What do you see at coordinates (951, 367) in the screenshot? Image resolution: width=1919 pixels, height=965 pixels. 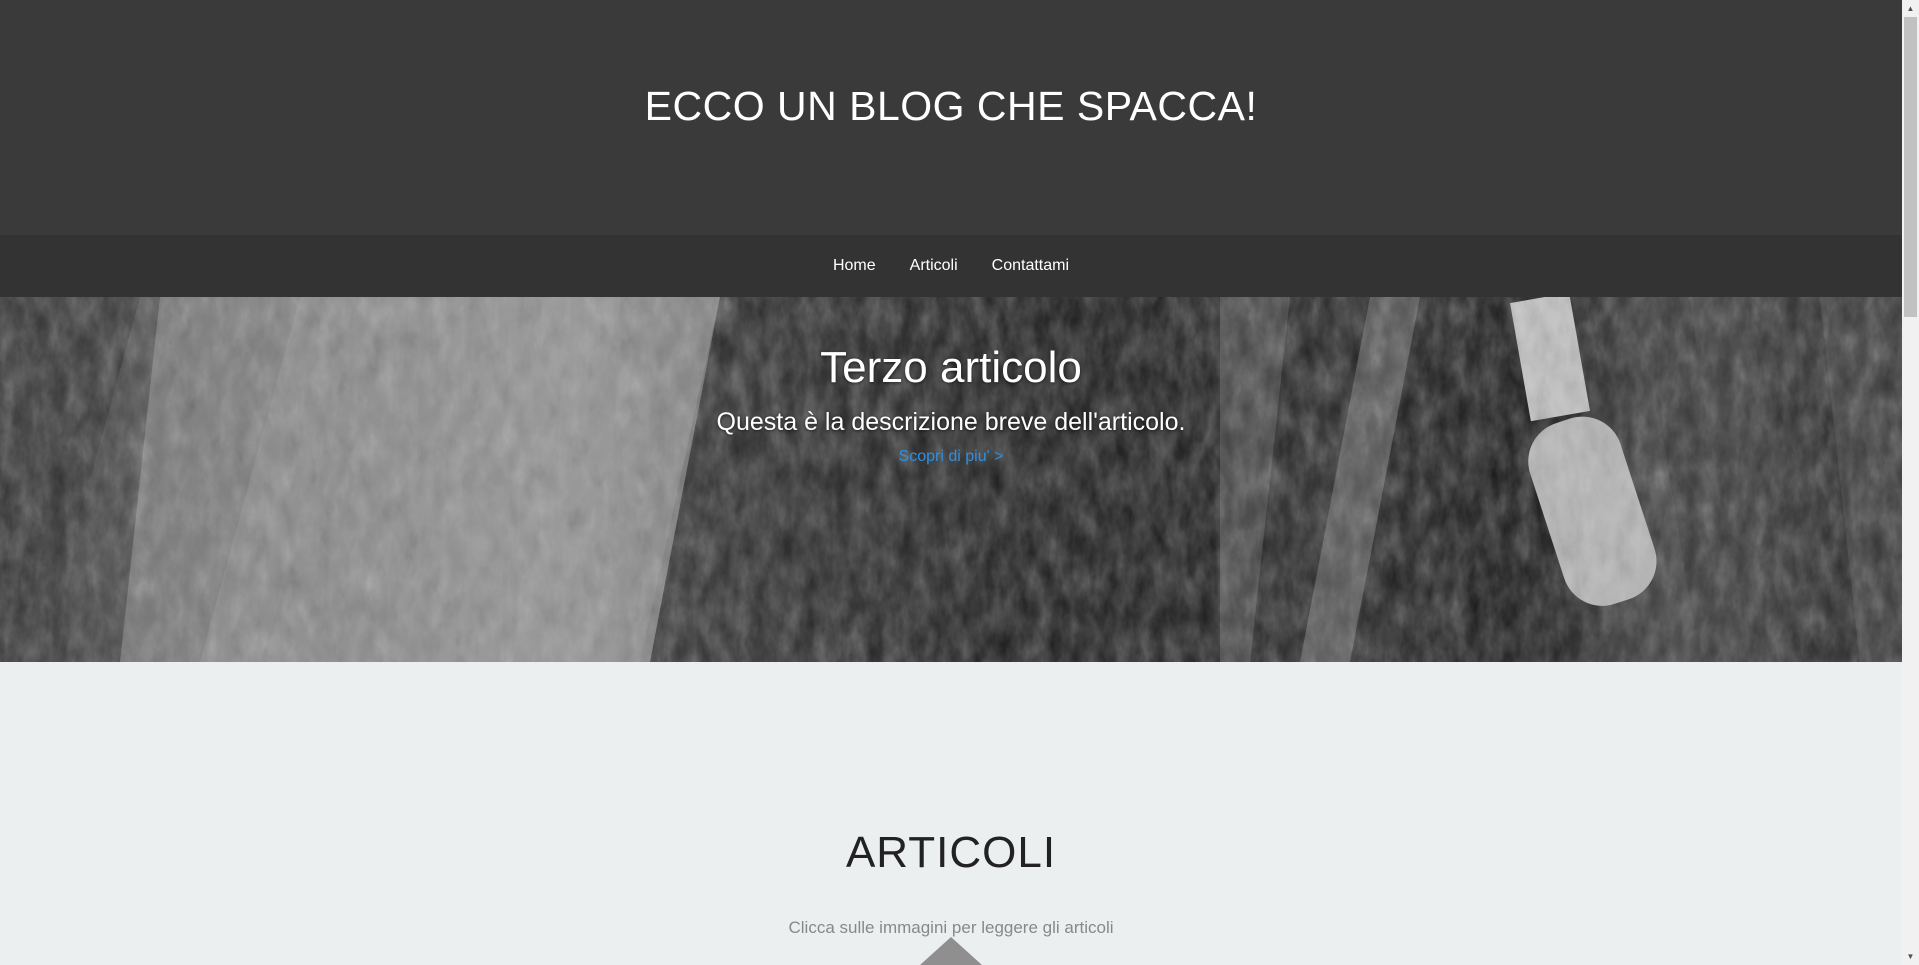 I see `hero-title: Terzo articolo` at bounding box center [951, 367].